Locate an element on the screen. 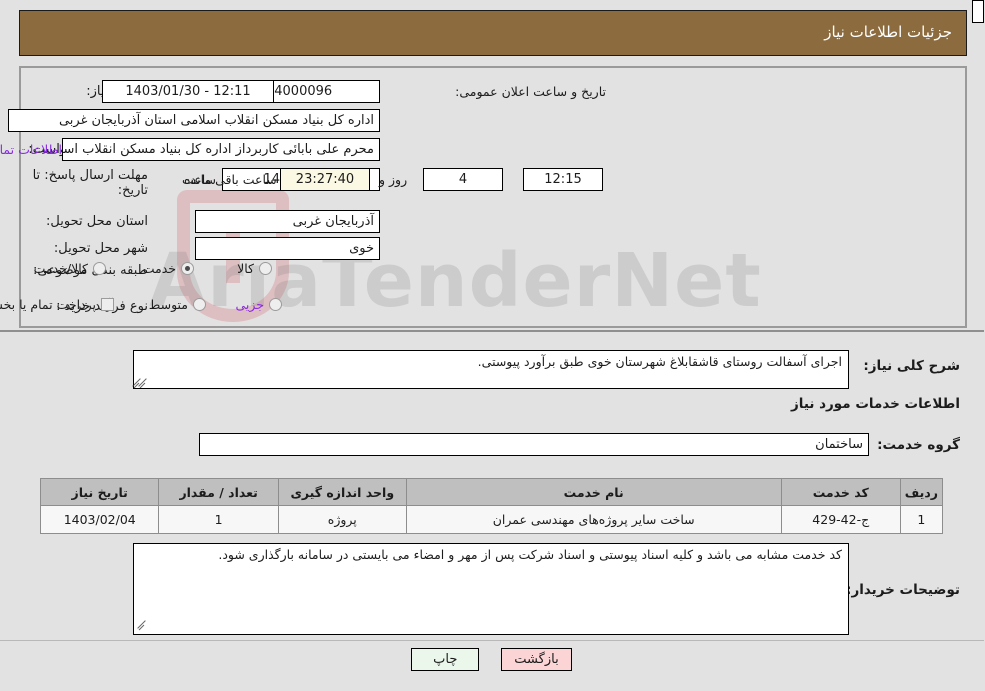 This screenshot has height=691, width=985. description-grip-wrap is located at coordinates (135, 382).